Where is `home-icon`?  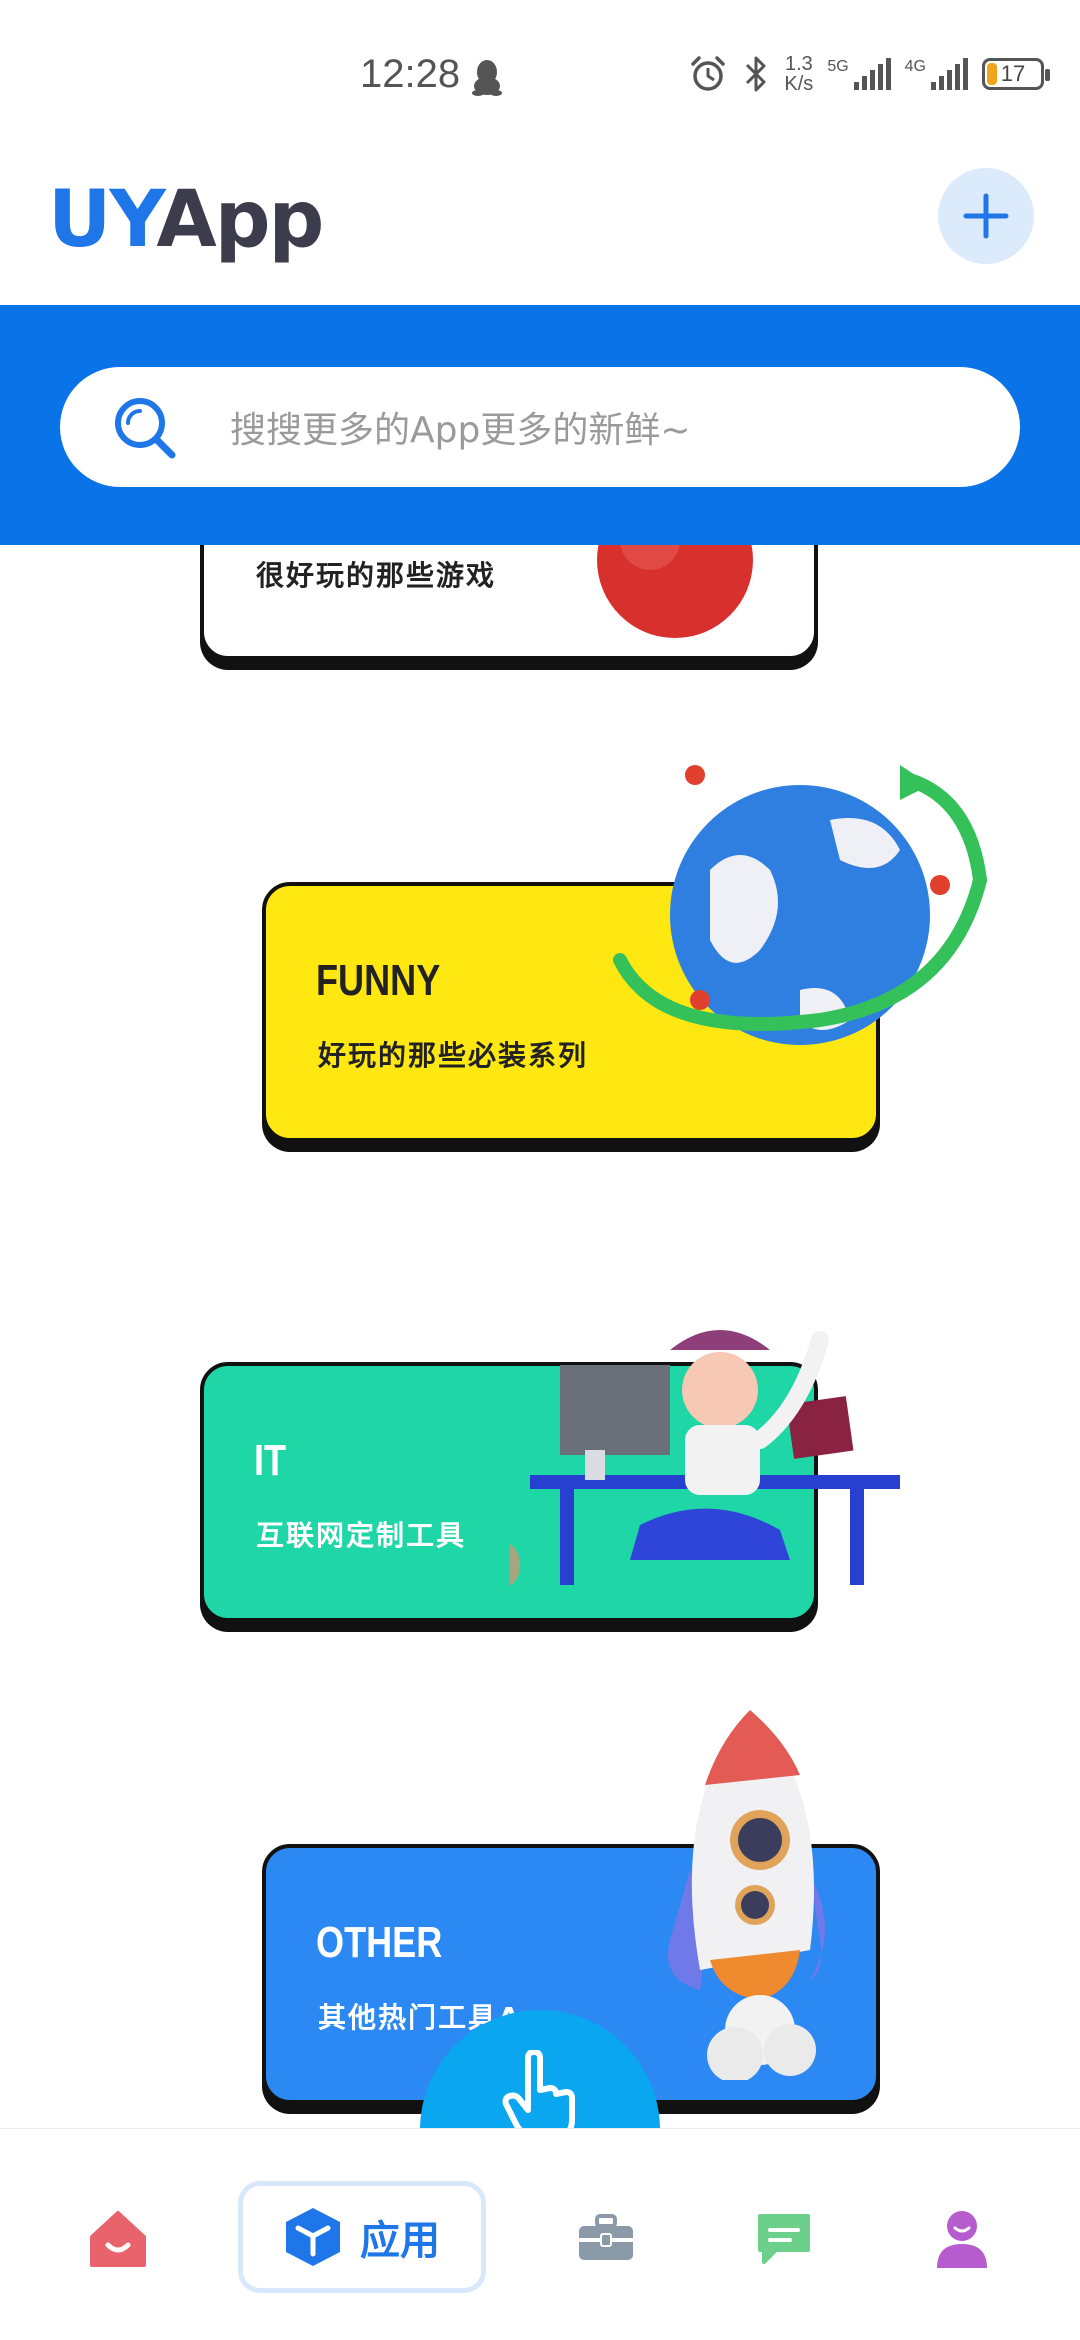
home-icon is located at coordinates (118, 2239).